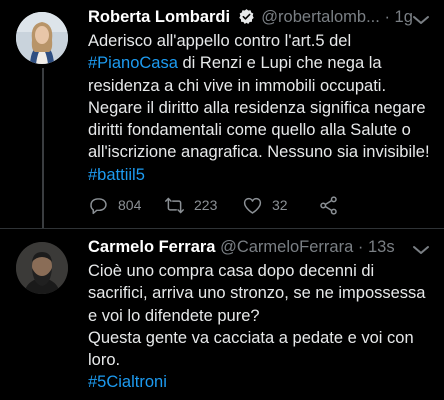 The height and width of the screenshot is (400, 444). I want to click on reply-button: 804, so click(114, 205).